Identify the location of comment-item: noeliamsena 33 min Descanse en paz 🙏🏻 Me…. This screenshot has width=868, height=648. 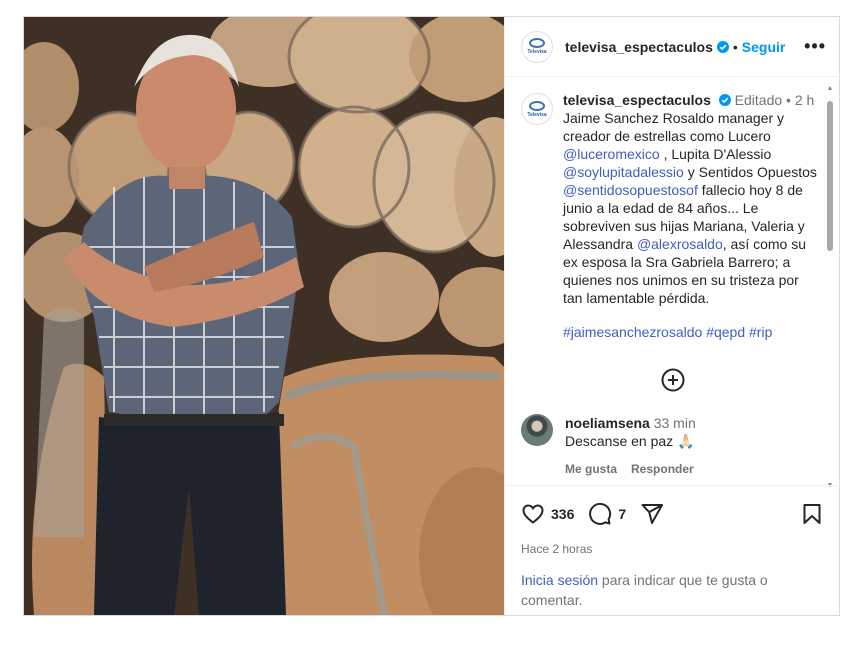
(672, 435).